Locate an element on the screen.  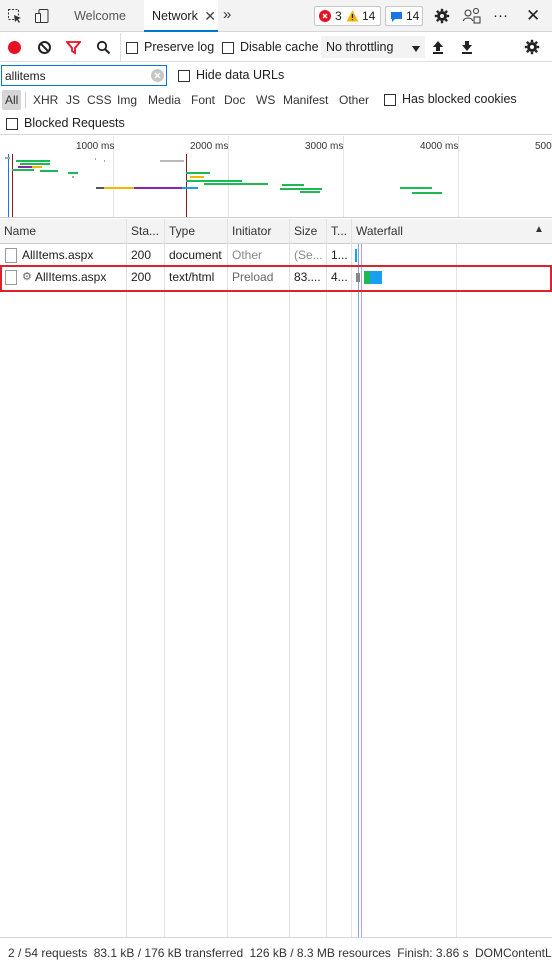
column-header-initiator: Initiator is located at coordinates (258, 231).